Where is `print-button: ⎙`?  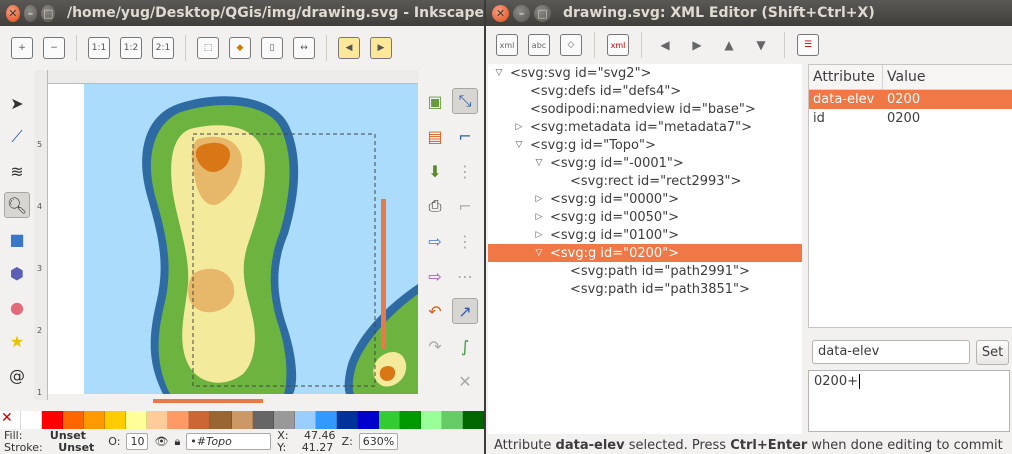 print-button: ⎙ is located at coordinates (435, 206).